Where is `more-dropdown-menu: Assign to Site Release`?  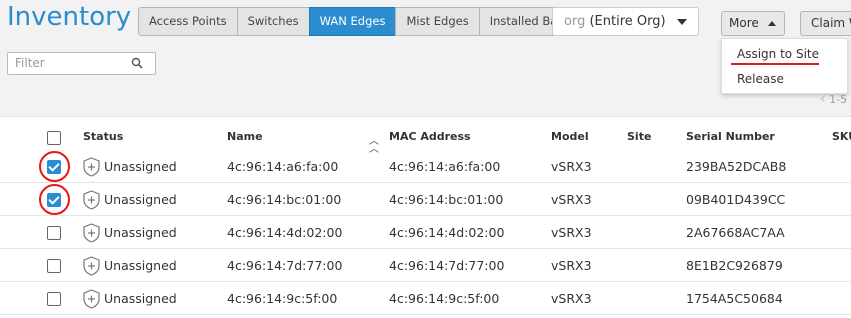
more-dropdown-menu: Assign to Site Release is located at coordinates (784, 66).